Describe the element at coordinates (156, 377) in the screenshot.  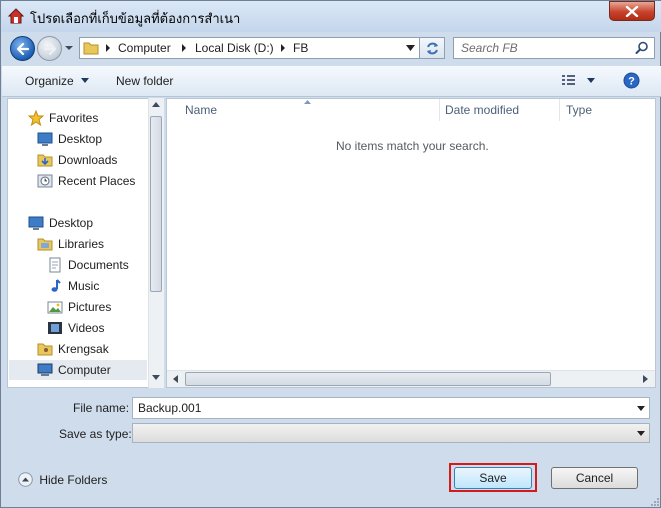
I see `scroll-down-icon` at that location.